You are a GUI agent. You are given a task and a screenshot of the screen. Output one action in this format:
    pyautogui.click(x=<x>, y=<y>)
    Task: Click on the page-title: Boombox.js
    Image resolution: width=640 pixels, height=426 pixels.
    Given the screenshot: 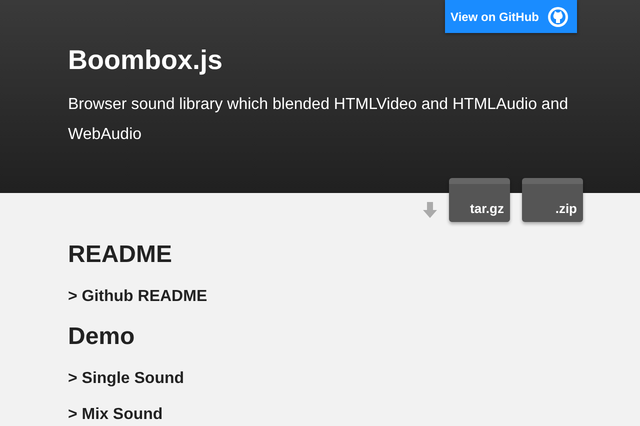 What is the action you would take?
    pyautogui.click(x=145, y=60)
    